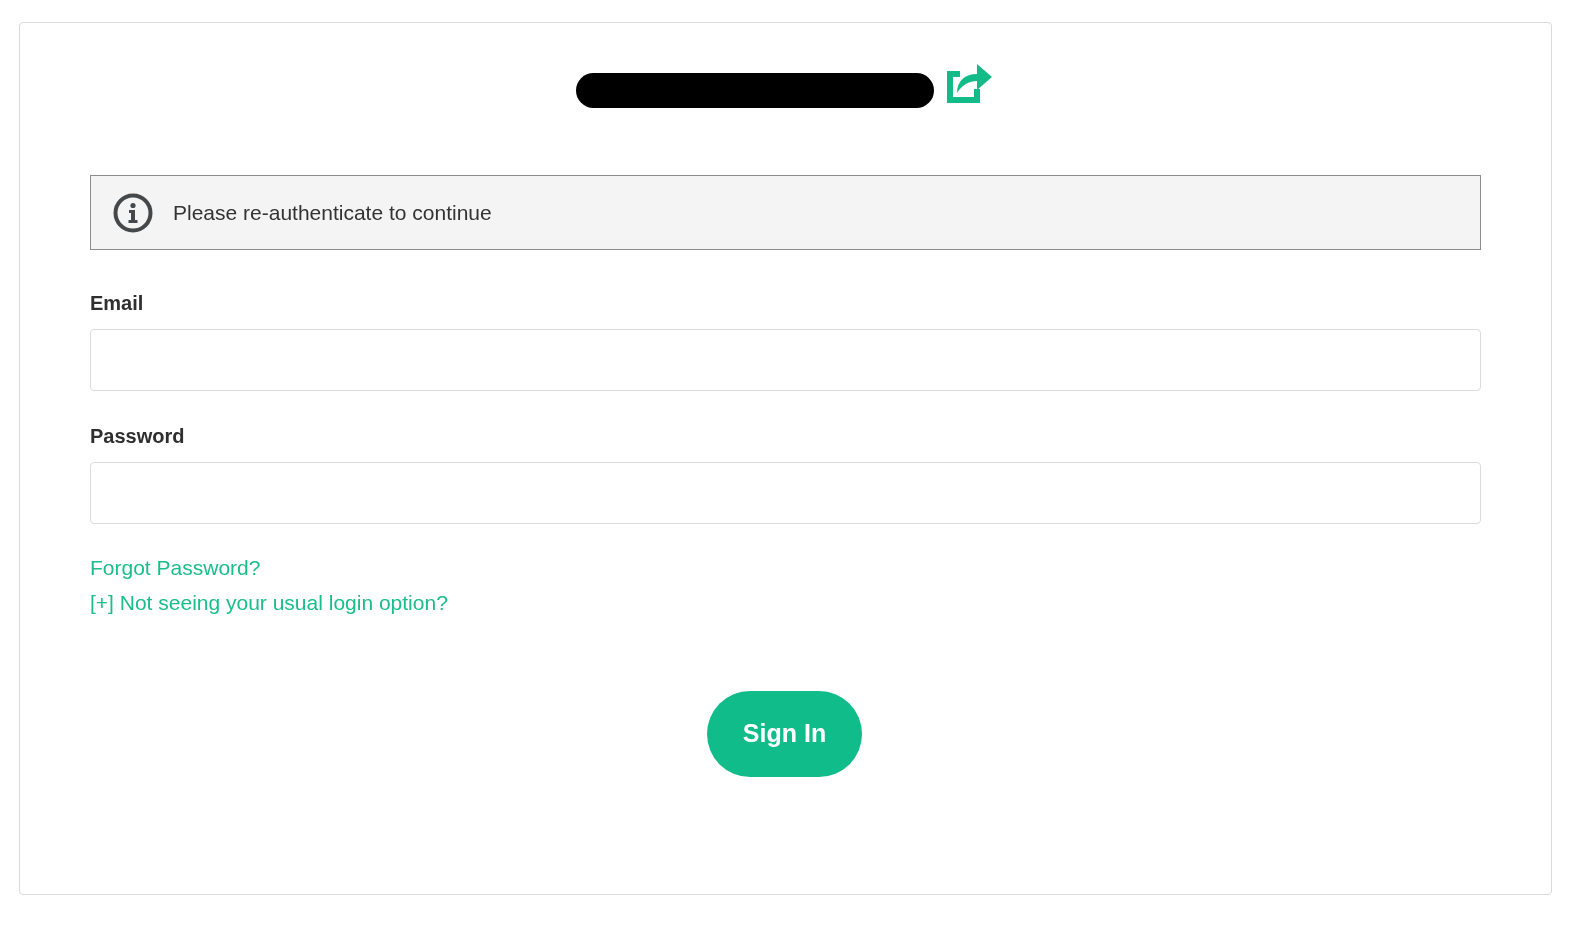 The image size is (1571, 927). Describe the element at coordinates (332, 212) in the screenshot. I see `notice-text: Please re-authenticate to continue` at that location.